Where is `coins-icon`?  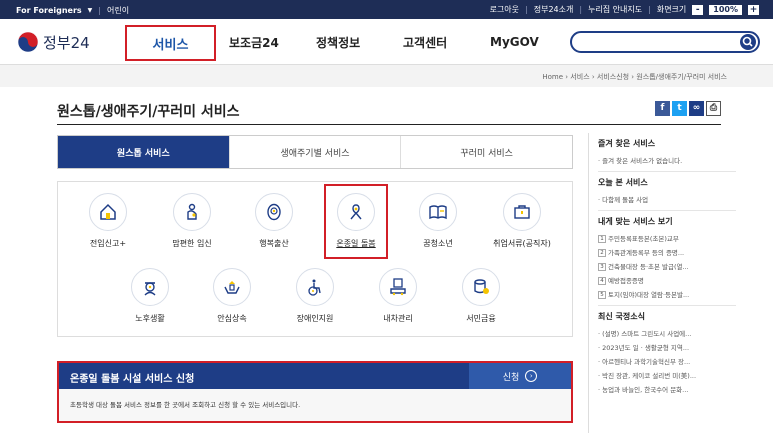
coins-icon is located at coordinates (481, 287).